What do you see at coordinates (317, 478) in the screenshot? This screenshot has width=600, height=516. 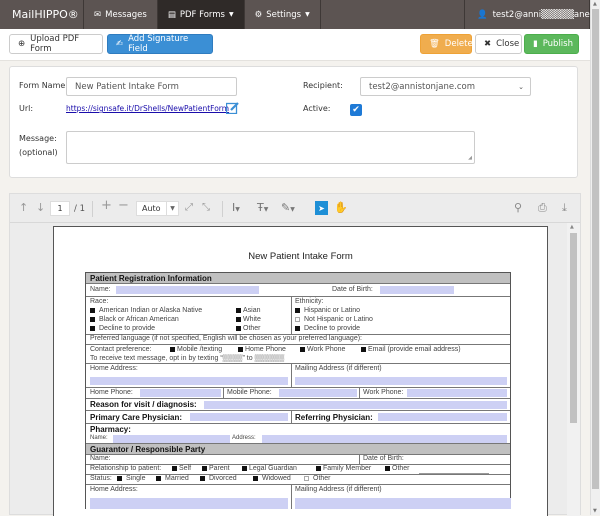 I see `status-option: Other` at bounding box center [317, 478].